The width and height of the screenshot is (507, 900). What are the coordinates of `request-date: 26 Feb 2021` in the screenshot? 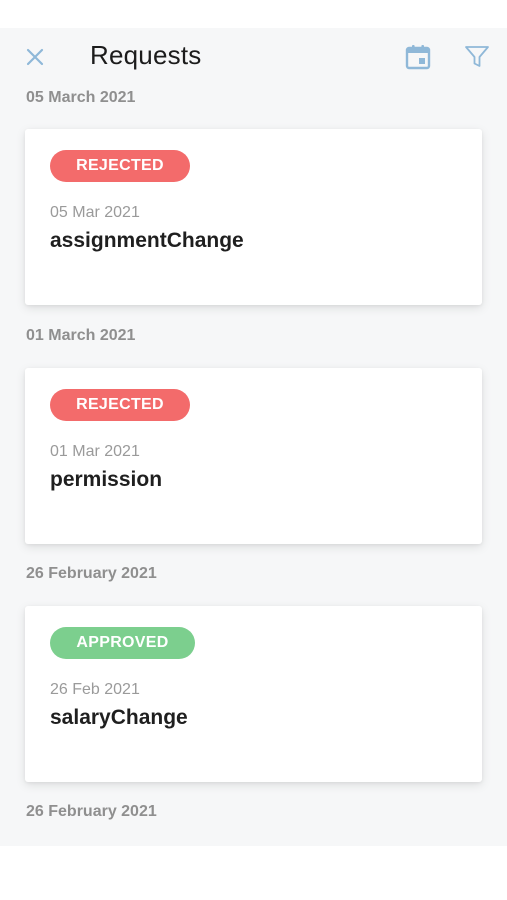 It's located at (95, 689).